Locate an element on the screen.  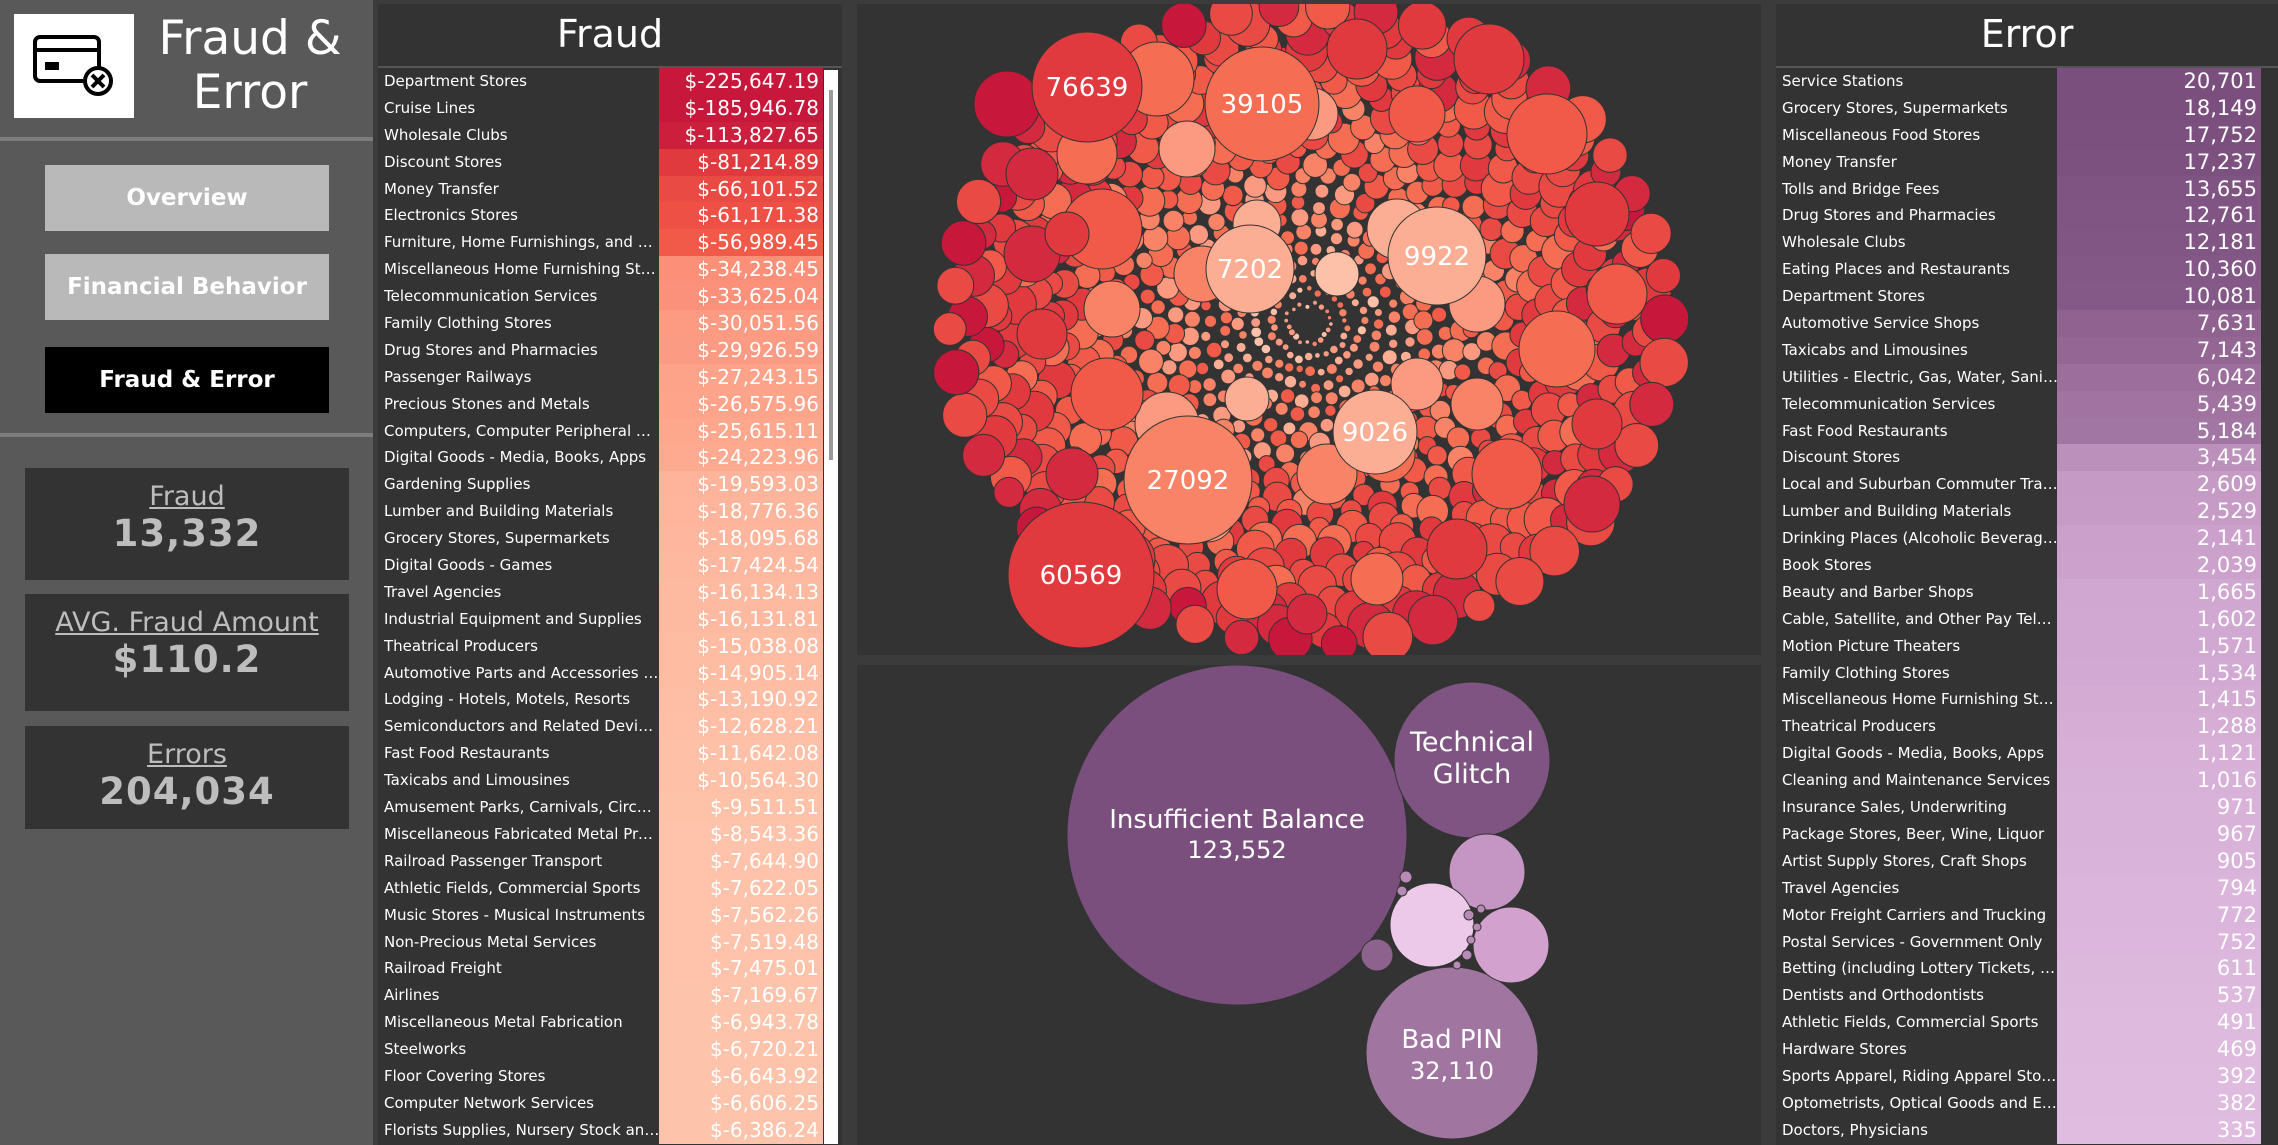
table-row: Travel Agencies $-16,134.13 is located at coordinates (610, 592).